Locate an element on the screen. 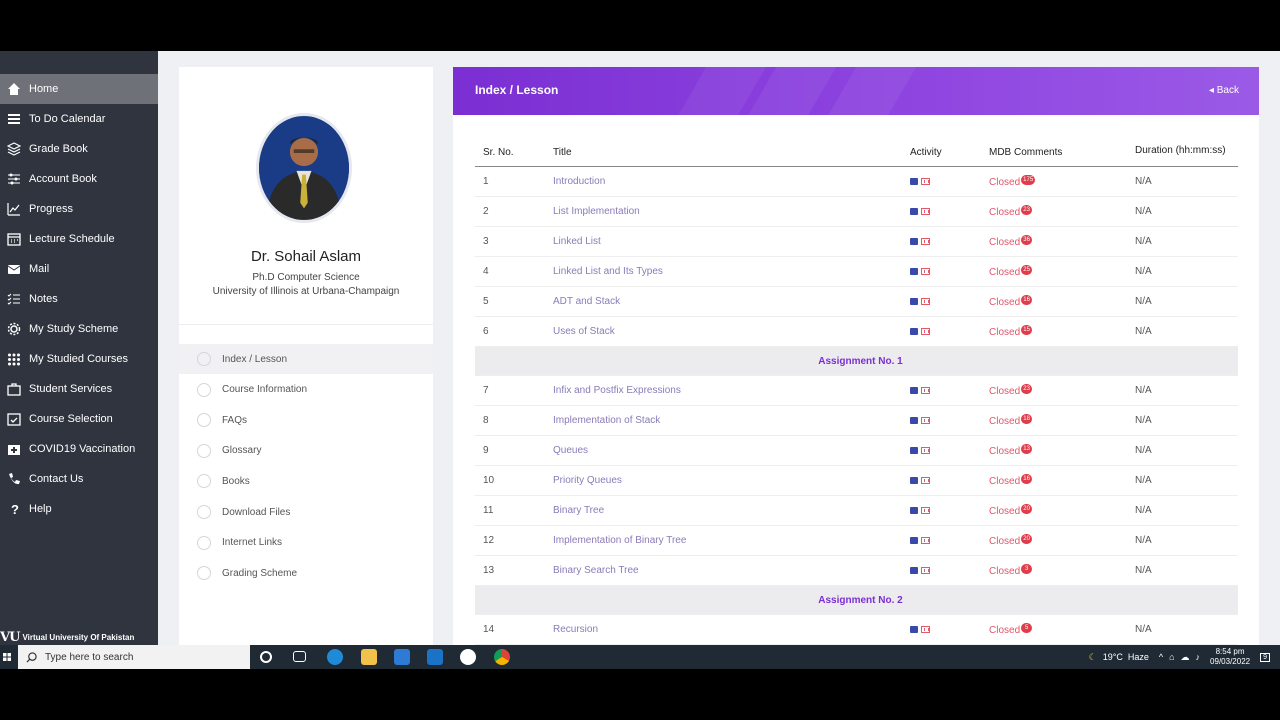  chrome-icon is located at coordinates (502, 657).